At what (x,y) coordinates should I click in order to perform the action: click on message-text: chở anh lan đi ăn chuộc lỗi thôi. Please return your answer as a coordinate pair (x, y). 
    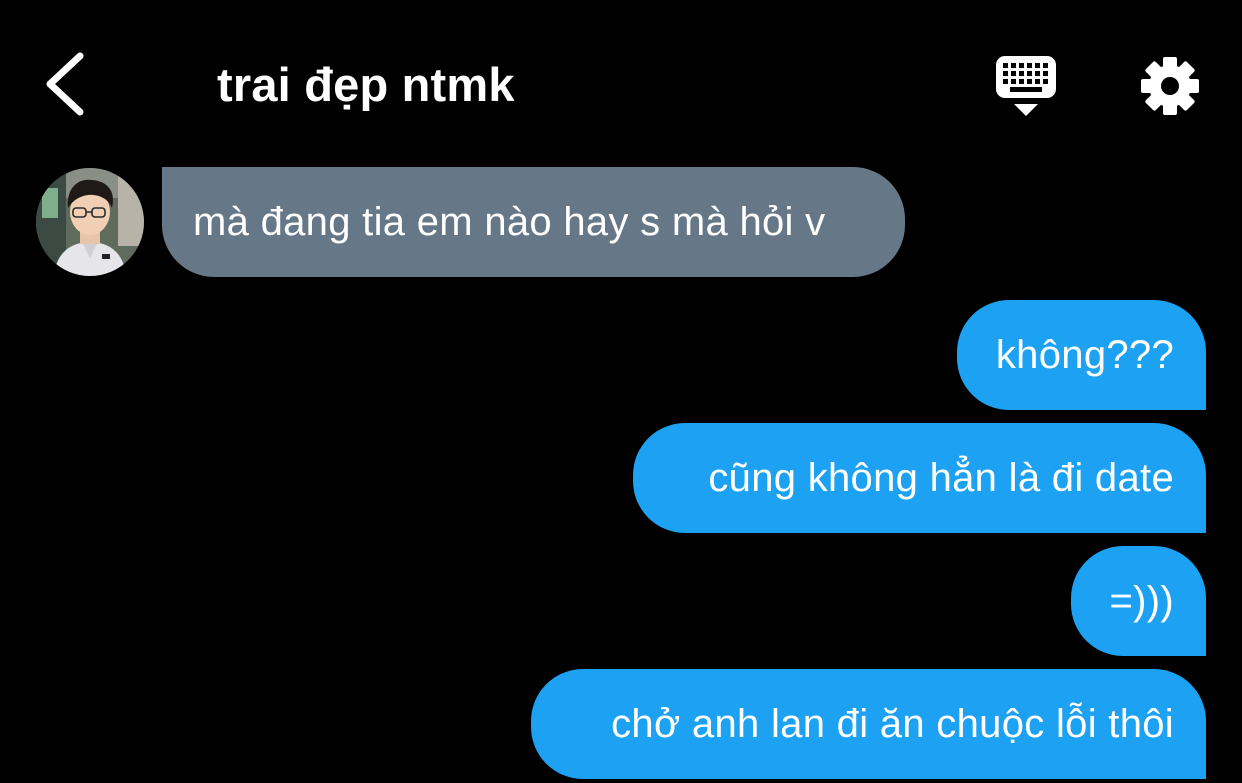
    Looking at the image, I should click on (892, 723).